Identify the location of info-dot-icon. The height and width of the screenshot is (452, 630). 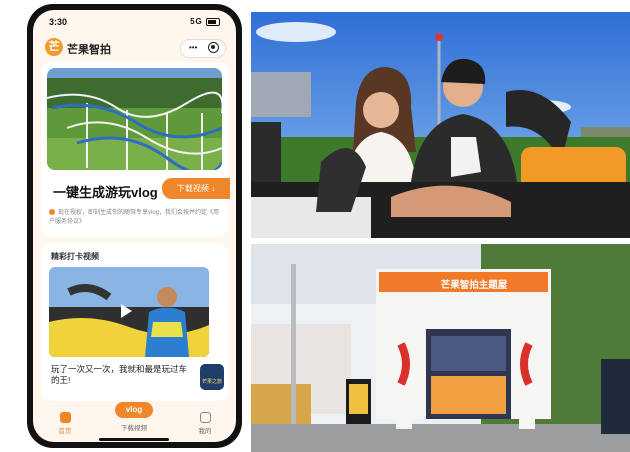
(52, 212).